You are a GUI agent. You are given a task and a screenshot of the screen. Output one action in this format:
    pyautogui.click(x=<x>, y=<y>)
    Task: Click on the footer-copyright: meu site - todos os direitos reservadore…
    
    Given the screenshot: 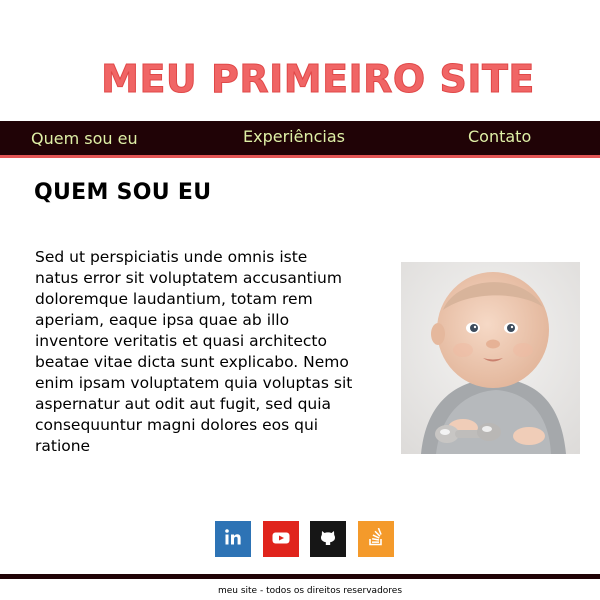 What is the action you would take?
    pyautogui.click(x=310, y=591)
    